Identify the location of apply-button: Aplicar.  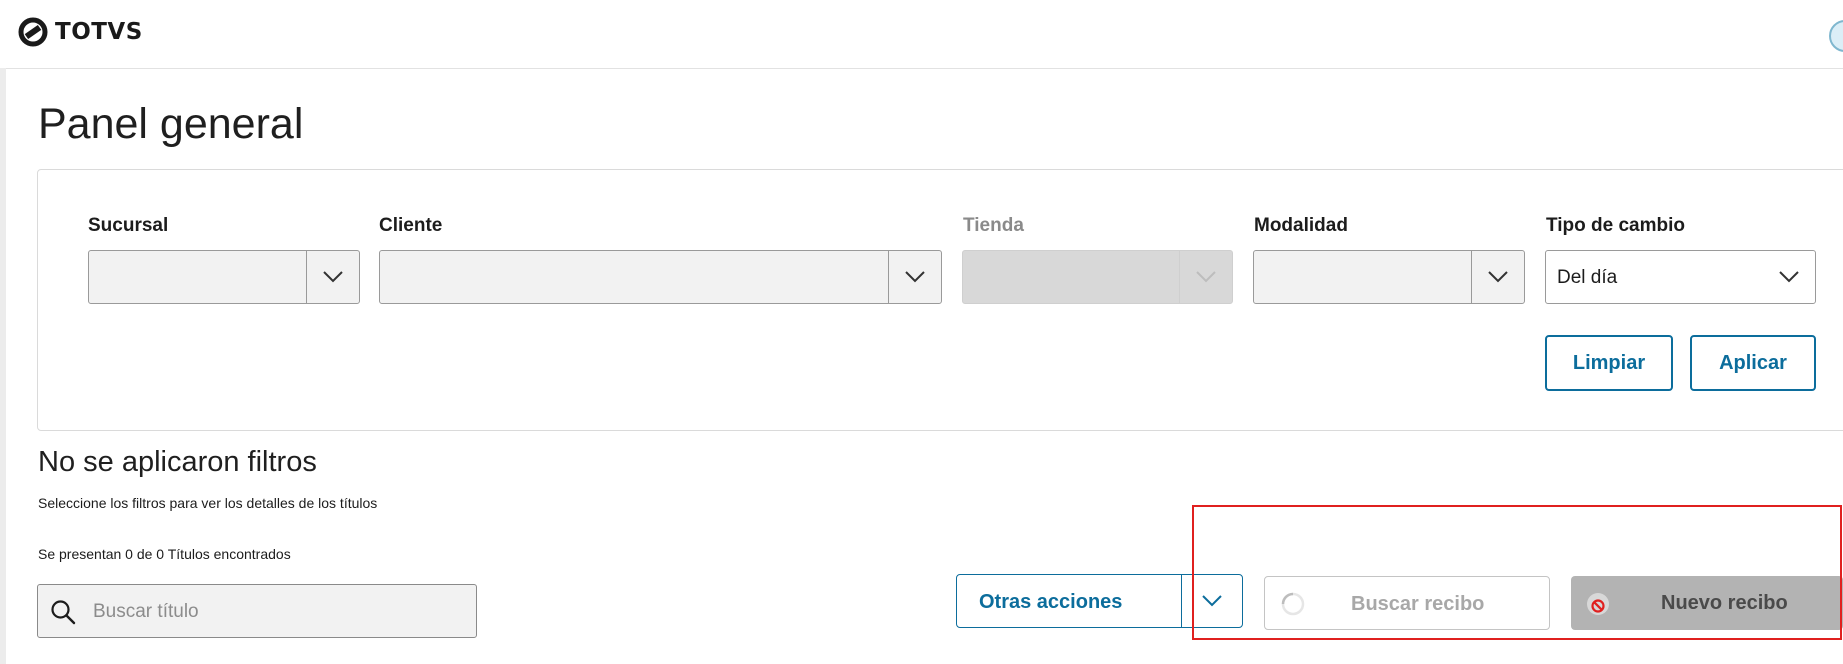
(1753, 363).